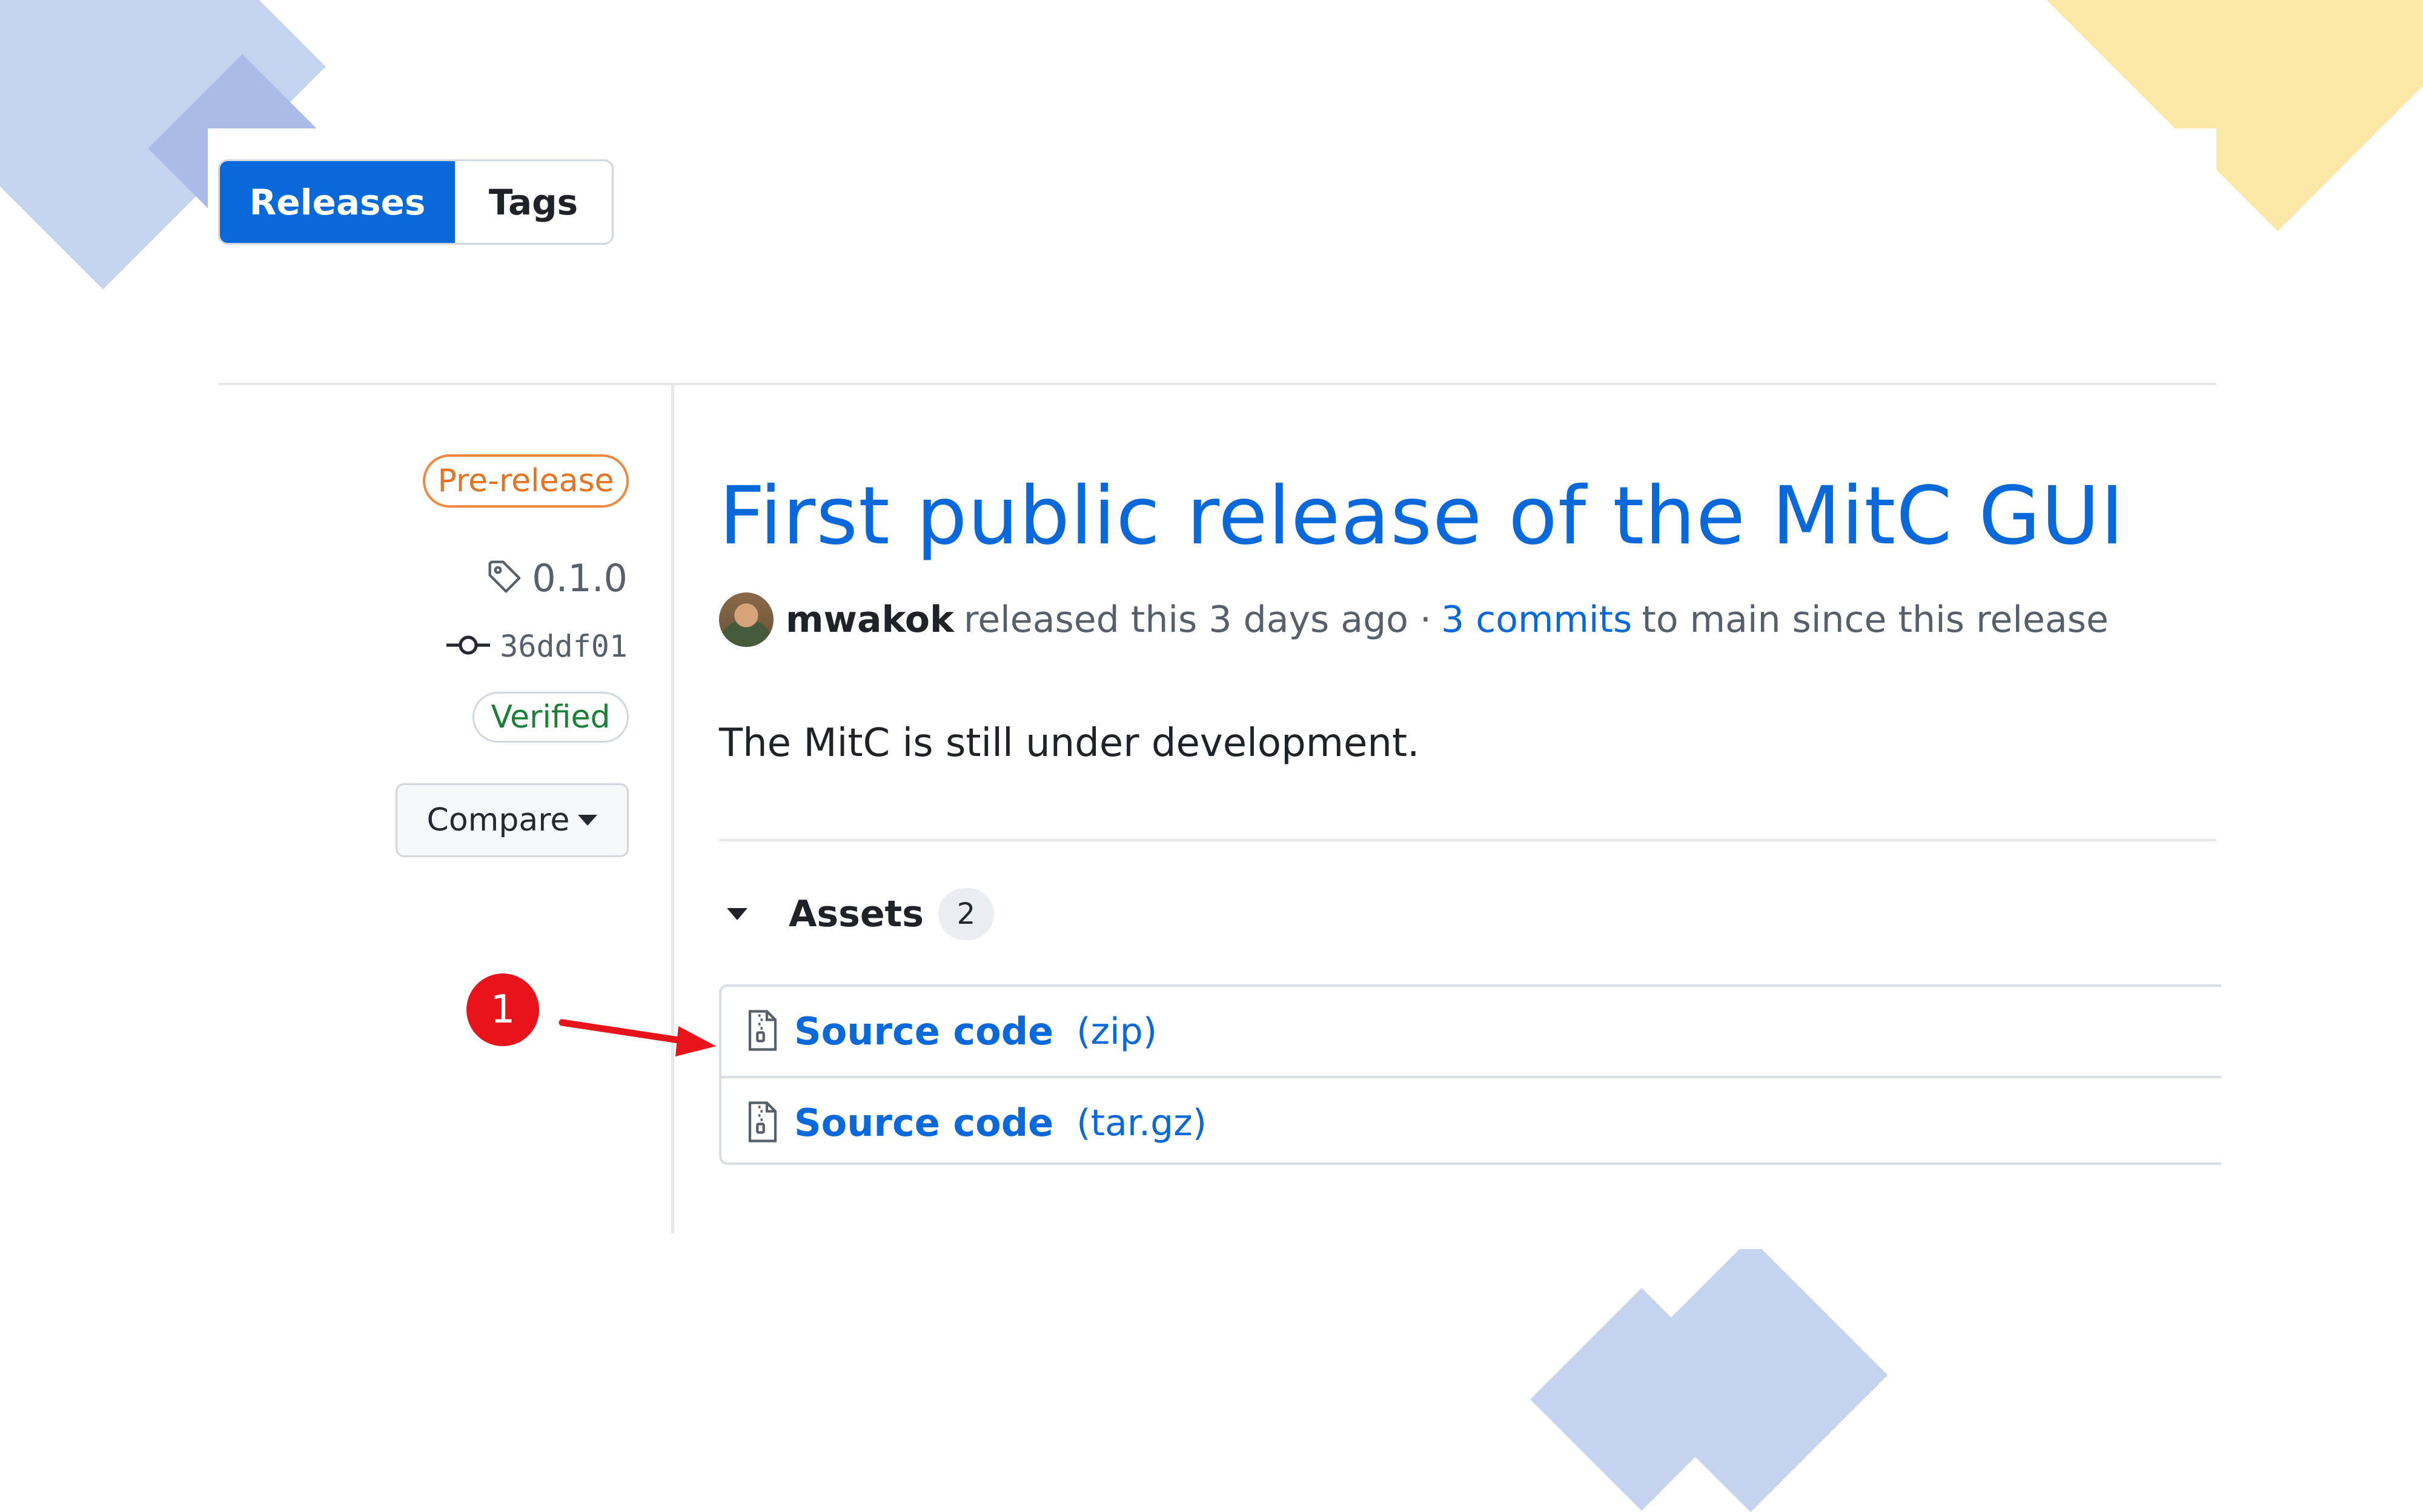 The image size is (2423, 1512). Describe the element at coordinates (1217, 384) in the screenshot. I see `top-divider` at that location.